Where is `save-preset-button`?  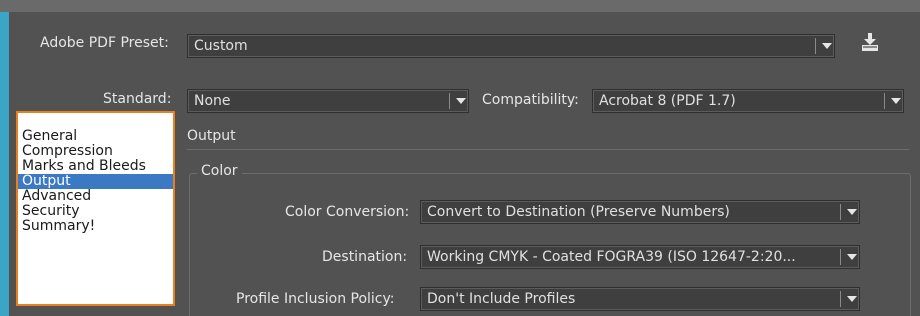 save-preset-button is located at coordinates (870, 42).